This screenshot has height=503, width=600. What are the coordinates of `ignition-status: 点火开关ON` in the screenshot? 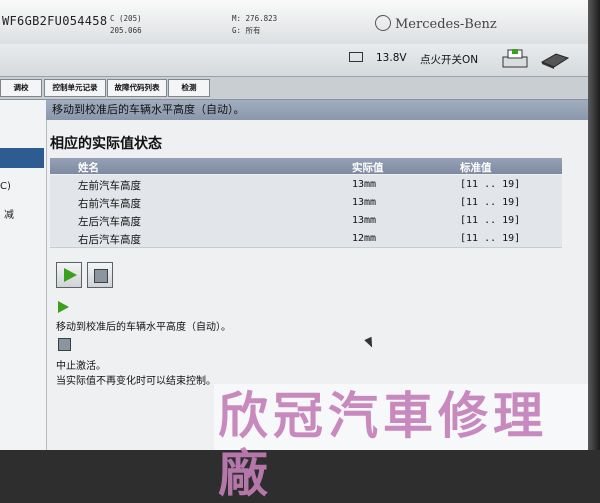 It's located at (449, 60).